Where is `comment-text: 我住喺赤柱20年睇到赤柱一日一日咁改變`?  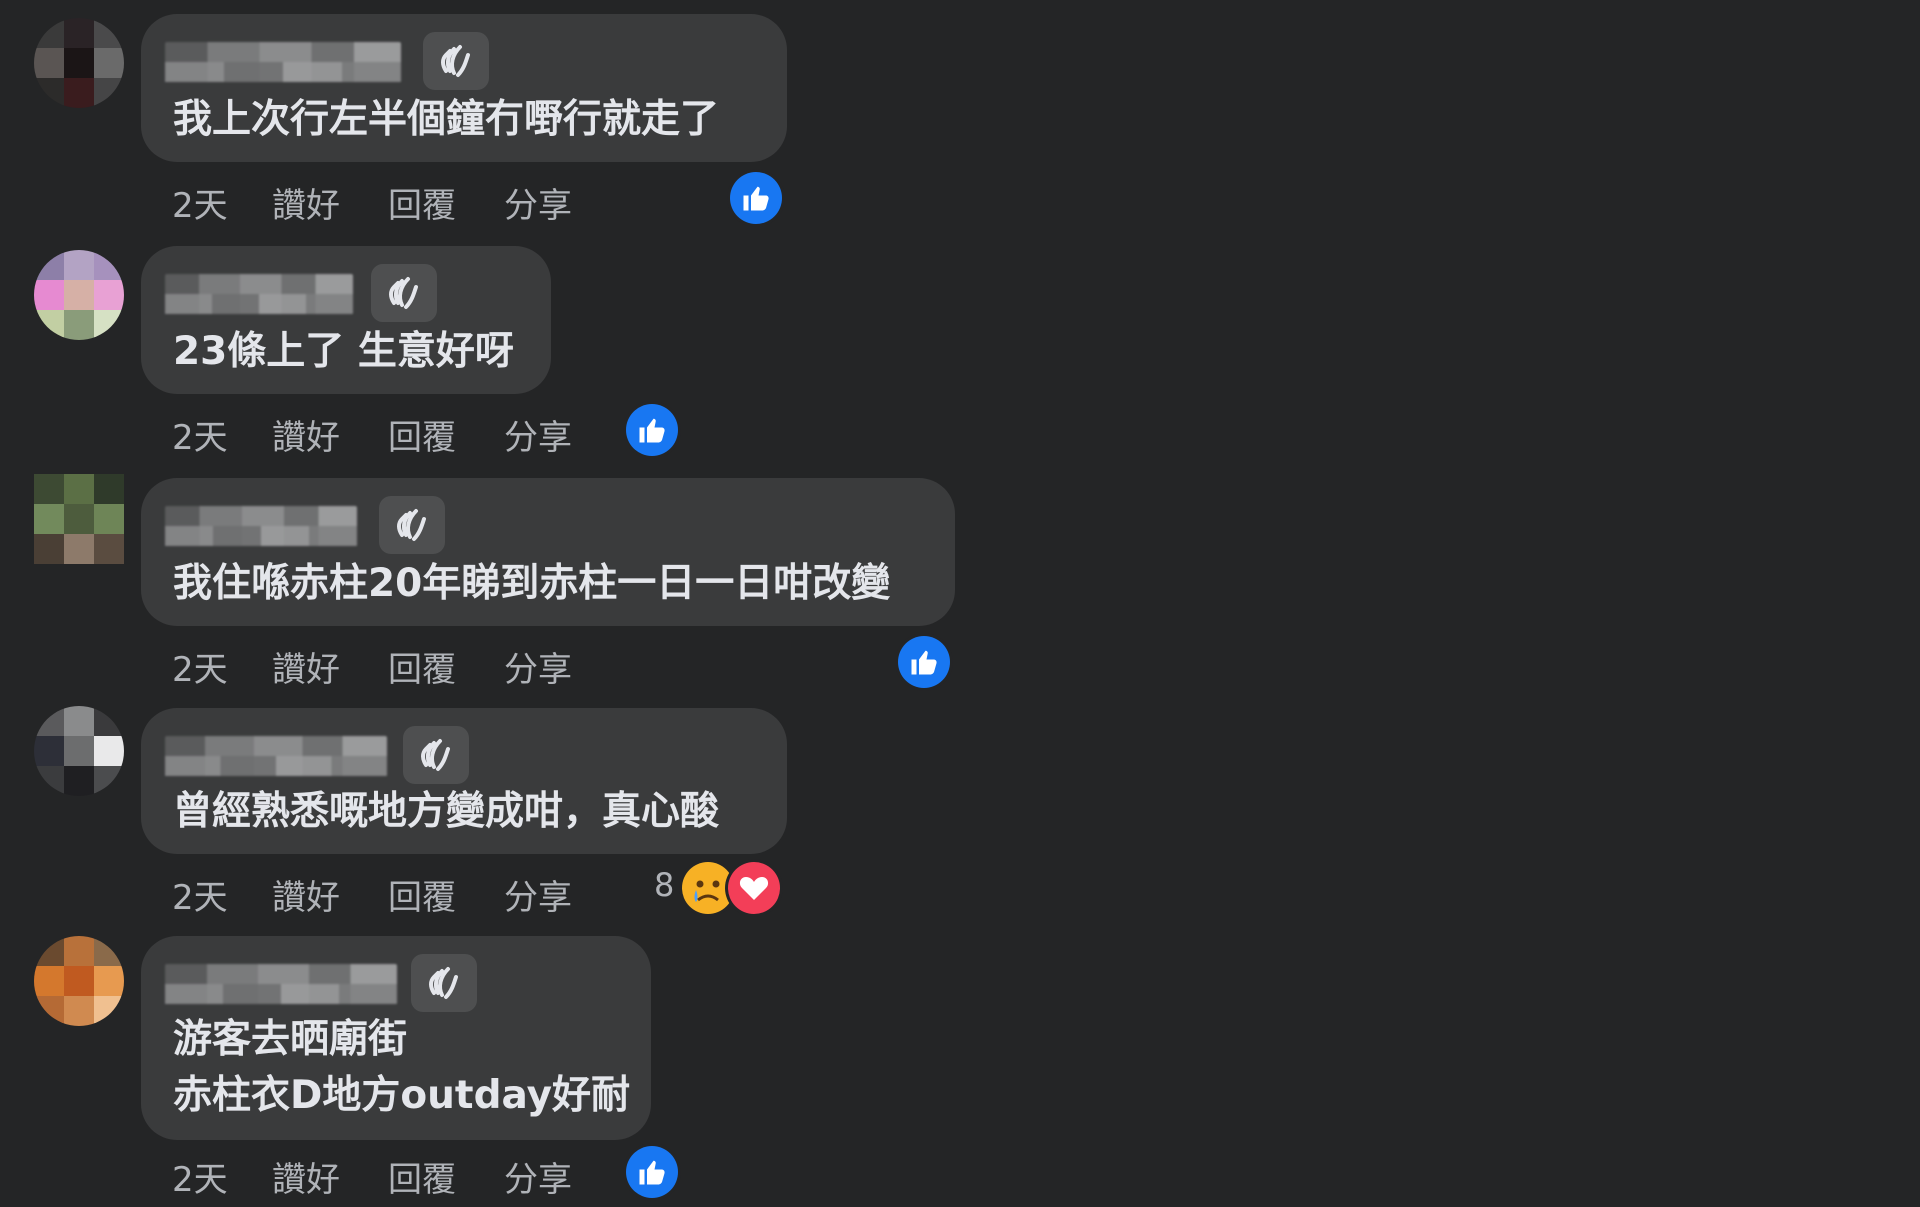
comment-text: 我住喺赤柱20年睇到赤柱一日一日咁改變 is located at coordinates (532, 583).